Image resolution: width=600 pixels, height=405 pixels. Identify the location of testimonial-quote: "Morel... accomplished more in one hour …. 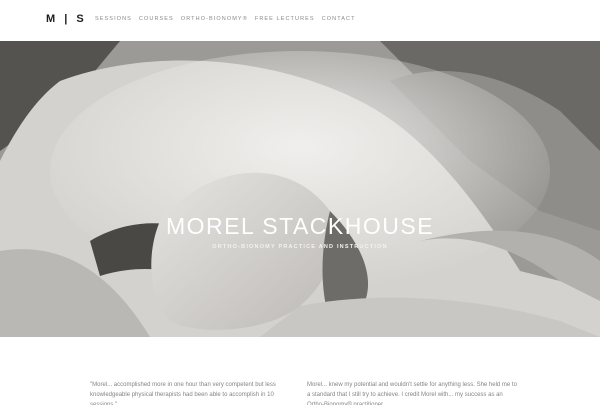
(183, 393).